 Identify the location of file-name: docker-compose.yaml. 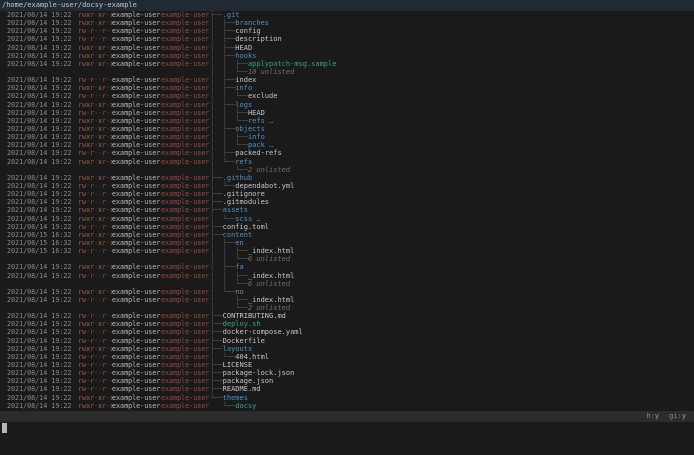
(263, 332).